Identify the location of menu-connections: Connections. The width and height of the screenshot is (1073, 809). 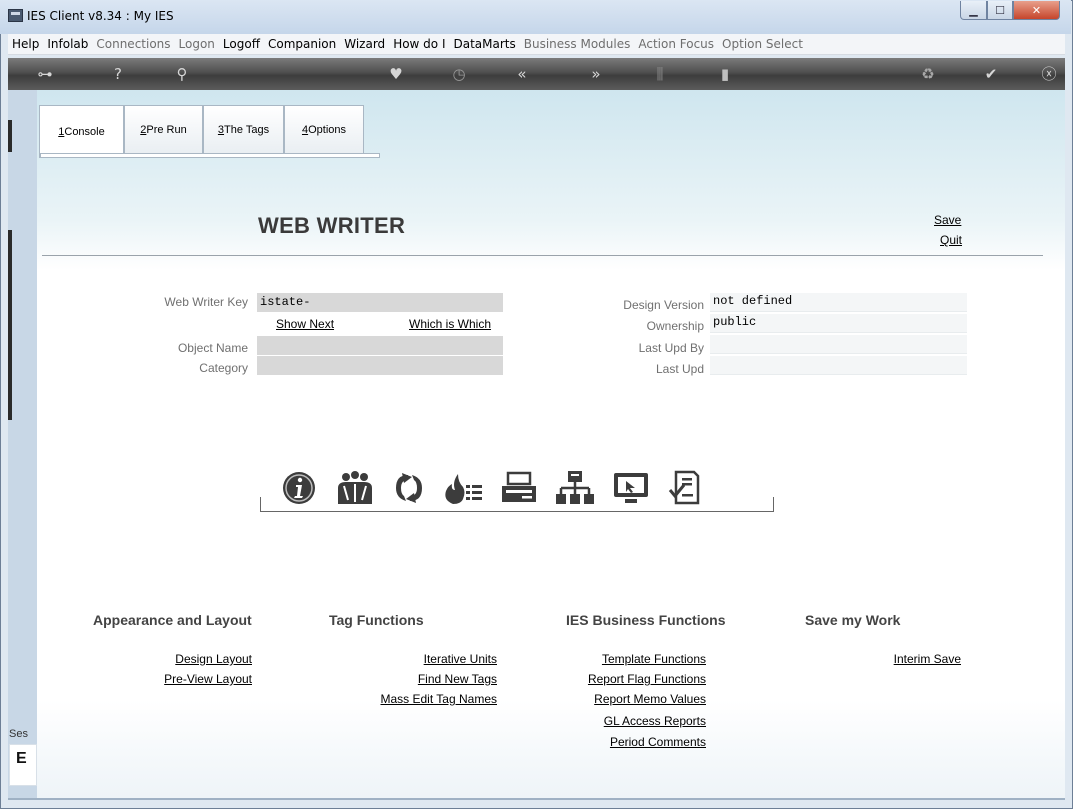
(133, 44).